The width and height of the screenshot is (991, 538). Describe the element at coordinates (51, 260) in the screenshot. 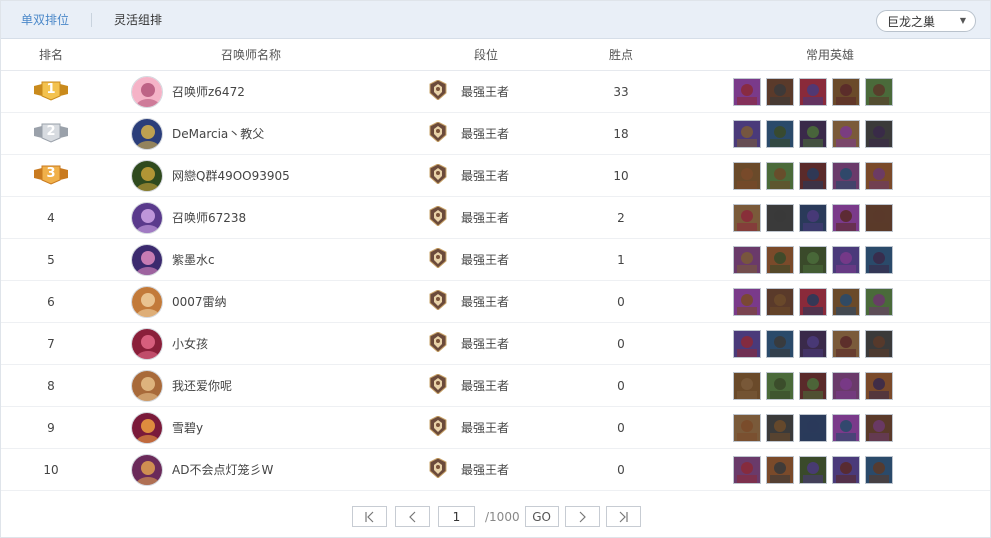

I see `rank-cell: 5` at that location.